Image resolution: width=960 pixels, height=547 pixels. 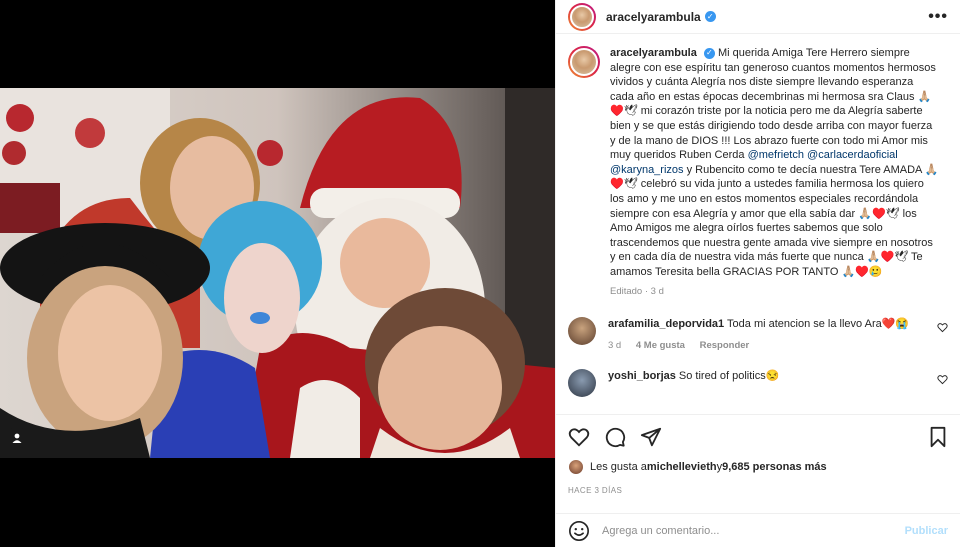 What do you see at coordinates (615, 346) in the screenshot?
I see `comment-time: 3 d` at bounding box center [615, 346].